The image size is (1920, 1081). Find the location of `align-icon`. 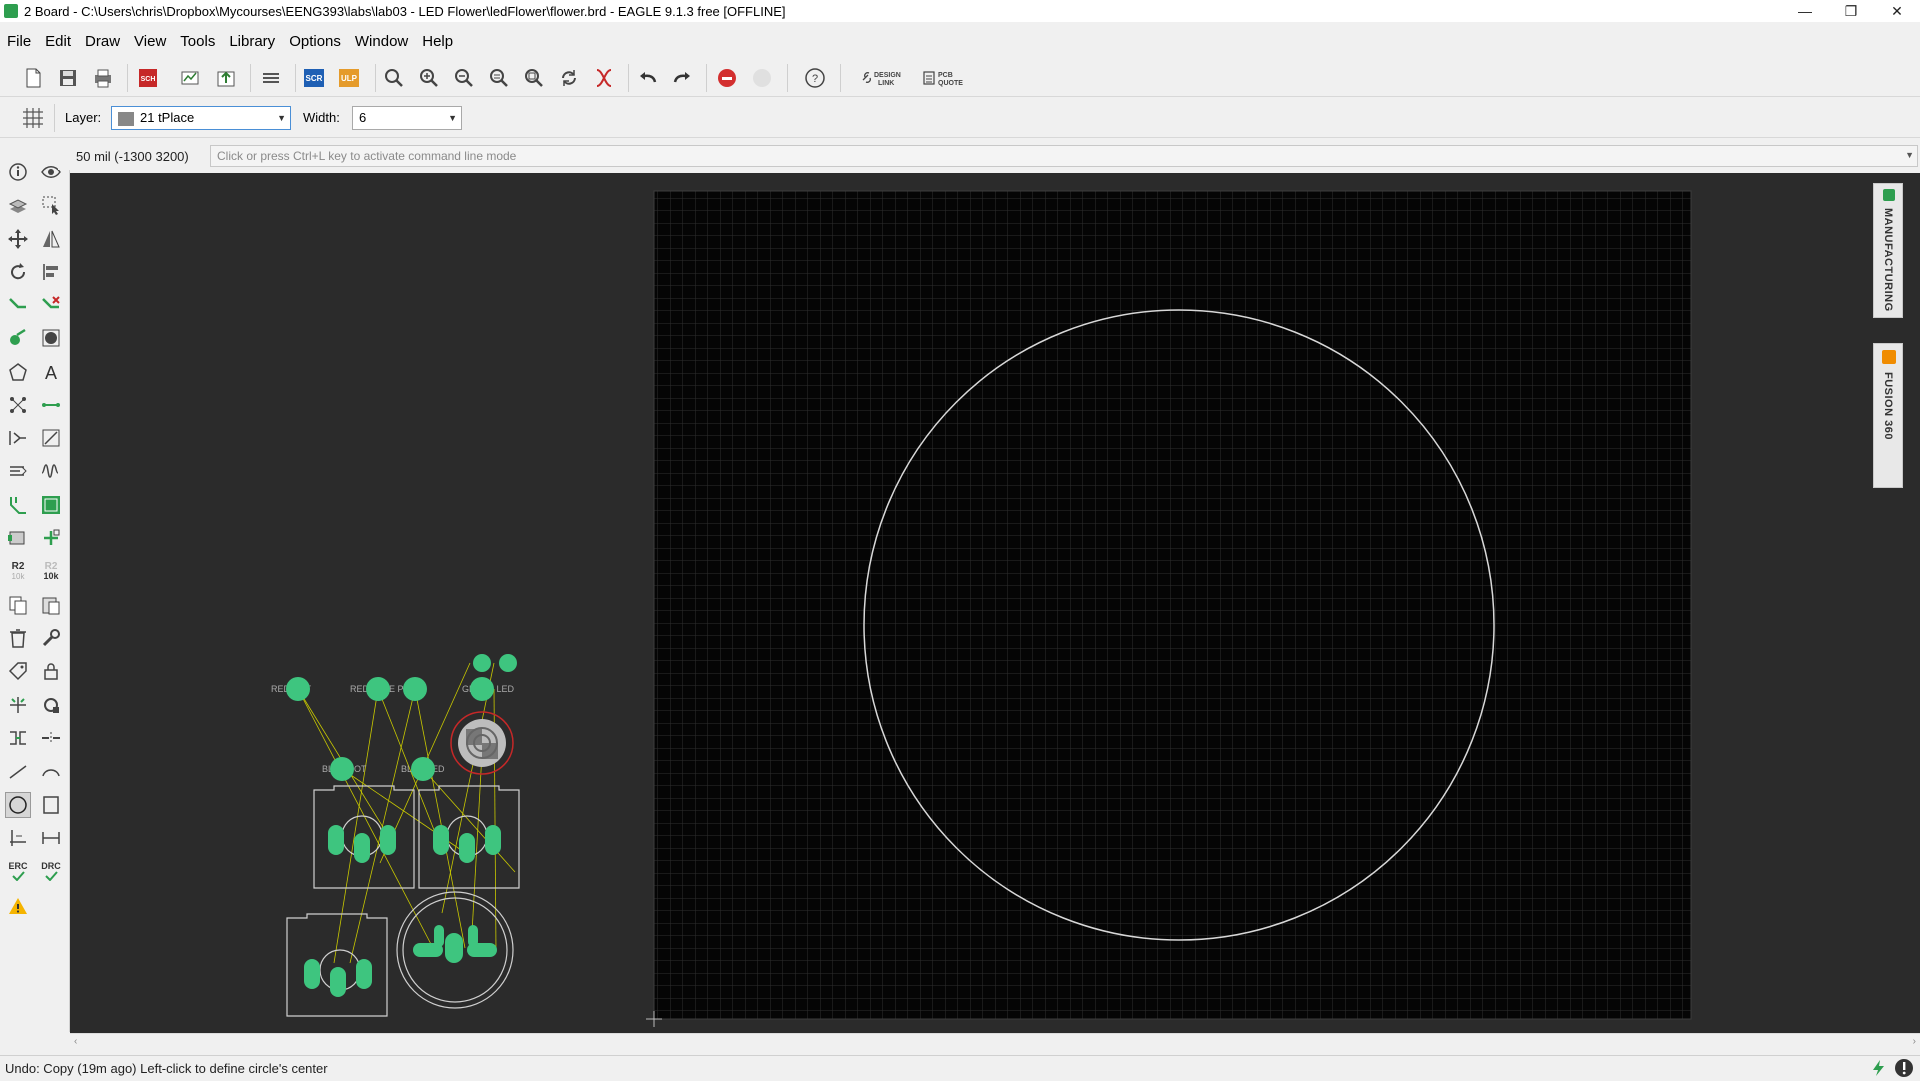

align-icon is located at coordinates (51, 272).